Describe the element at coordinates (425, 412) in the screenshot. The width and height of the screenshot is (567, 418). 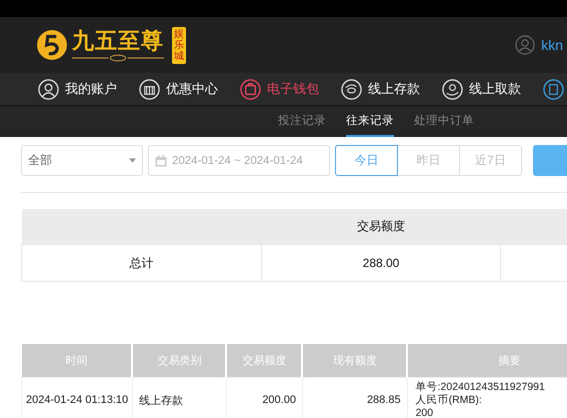
I see `summary-line: 200` at that location.